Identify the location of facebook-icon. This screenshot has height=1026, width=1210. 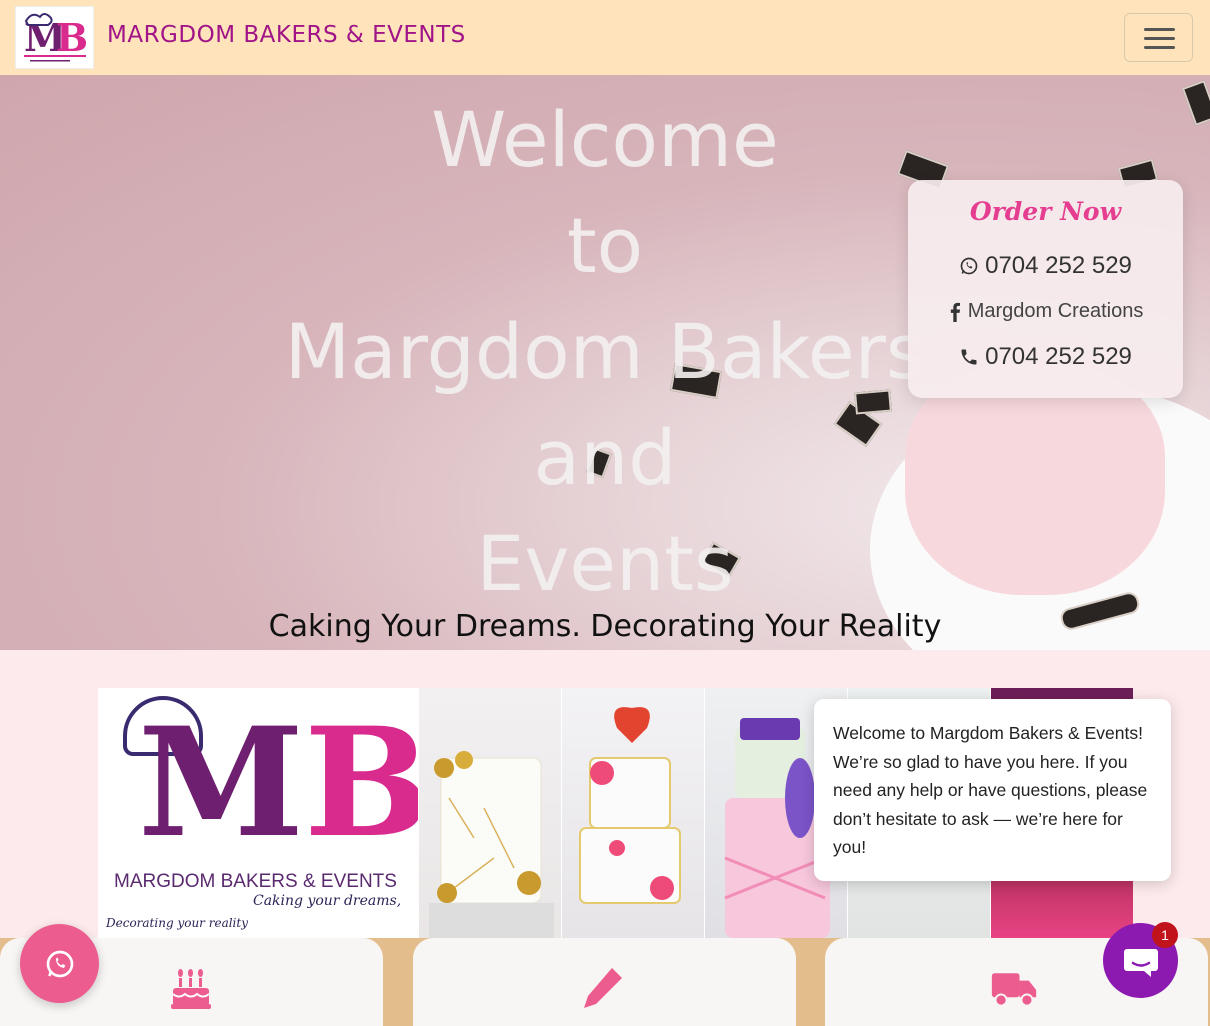
(955, 312).